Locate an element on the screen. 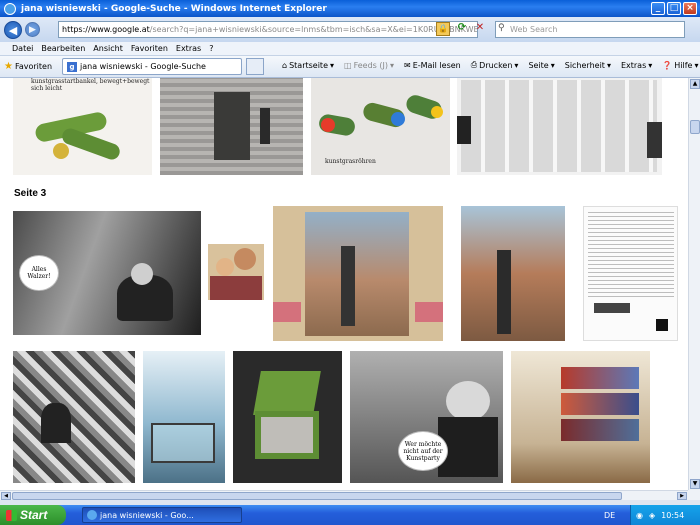  page-menu-button: Seite ▾ is located at coordinates (541, 65).